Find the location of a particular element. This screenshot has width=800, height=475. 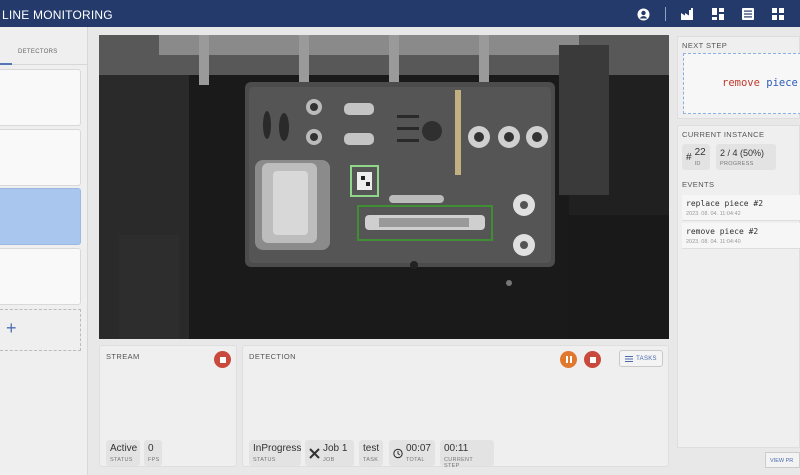

grid-apps-icon is located at coordinates (778, 14).